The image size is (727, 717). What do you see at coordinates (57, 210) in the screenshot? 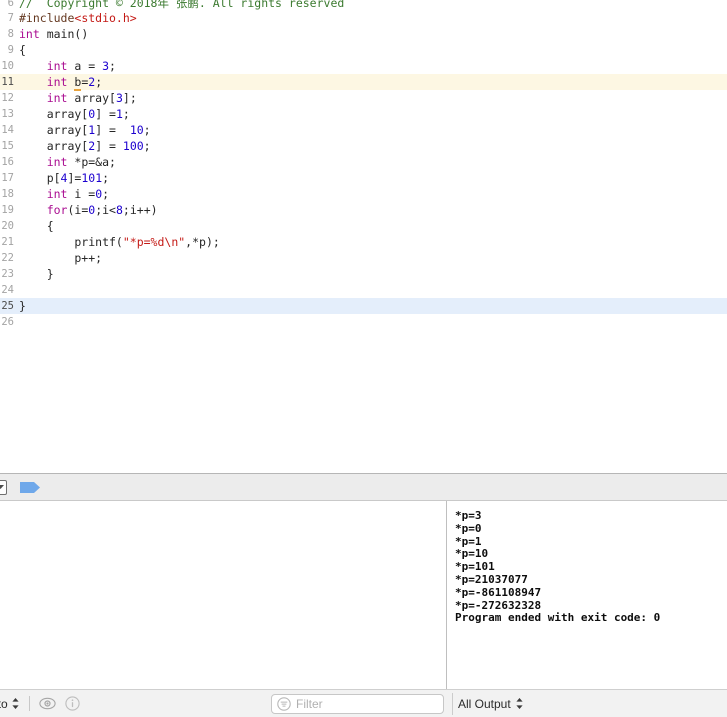
I see `token-kw: for` at bounding box center [57, 210].